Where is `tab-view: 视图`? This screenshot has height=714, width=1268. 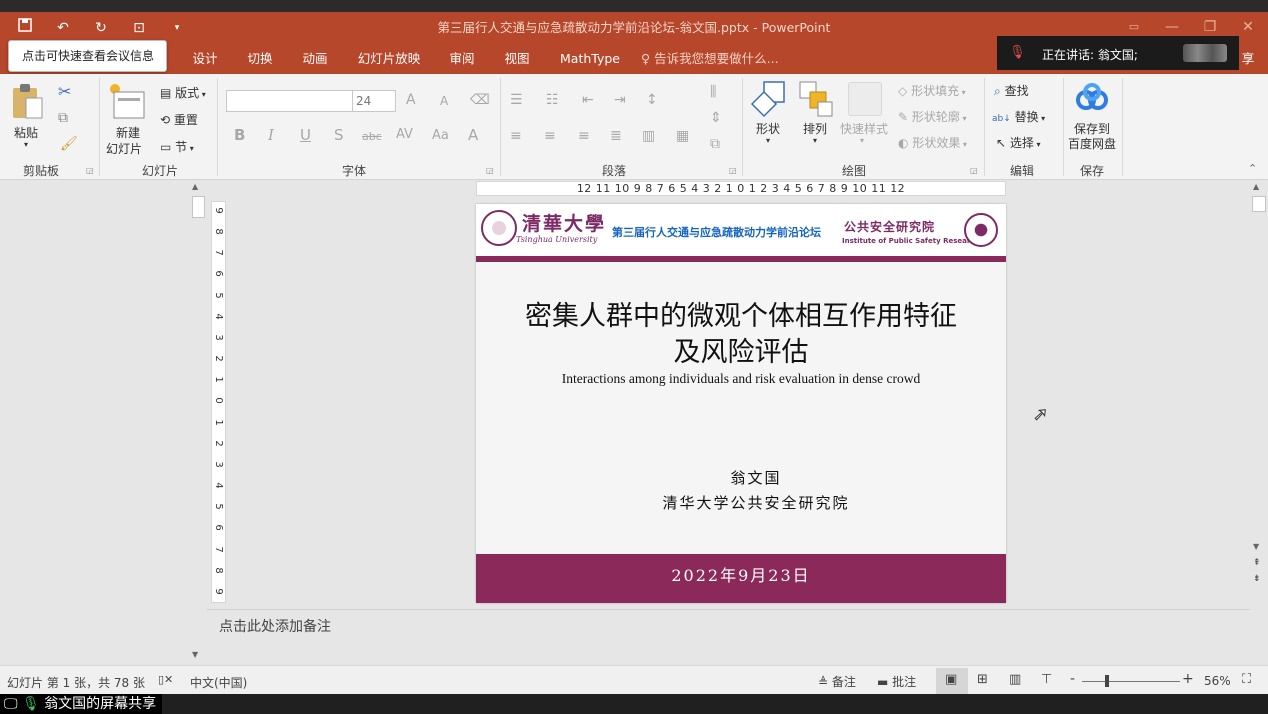 tab-view: 视图 is located at coordinates (517, 59).